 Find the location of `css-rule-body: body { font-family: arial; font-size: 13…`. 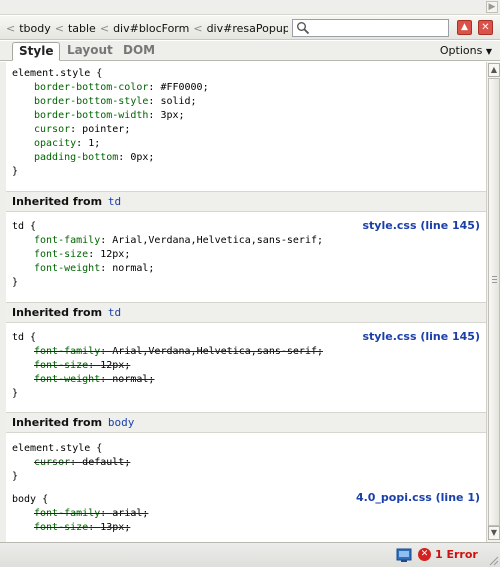

css-rule-body: body { font-family: arial; font-size: 13… is located at coordinates (80, 514).